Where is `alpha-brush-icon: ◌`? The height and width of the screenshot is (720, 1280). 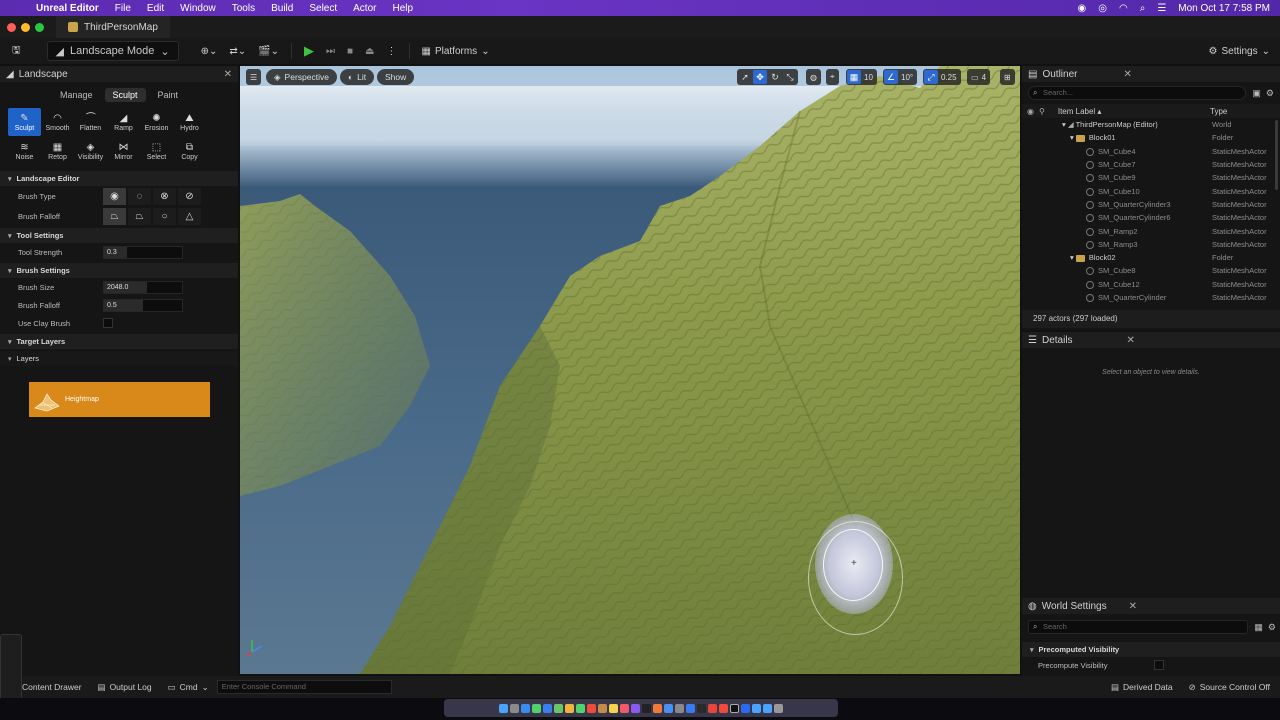
alpha-brush-icon: ◌ is located at coordinates (139, 196).